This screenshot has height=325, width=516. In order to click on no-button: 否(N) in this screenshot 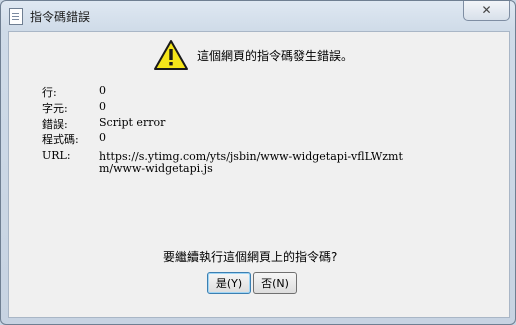, I will do `click(275, 283)`.